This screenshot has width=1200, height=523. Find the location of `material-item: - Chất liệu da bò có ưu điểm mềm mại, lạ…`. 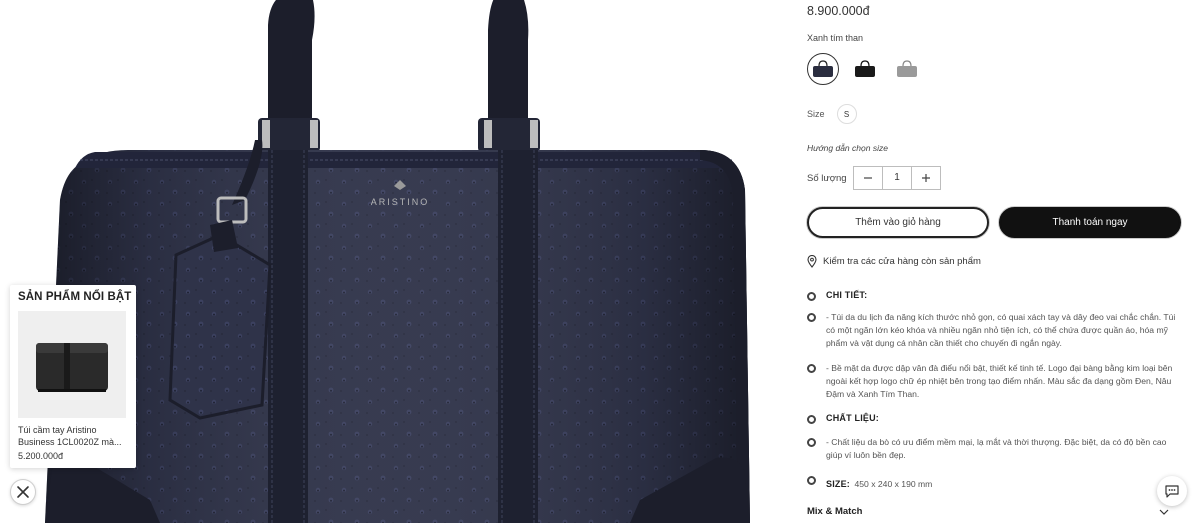

material-item: - Chất liệu da bò có ưu điểm mềm mại, lạ… is located at coordinates (995, 449).